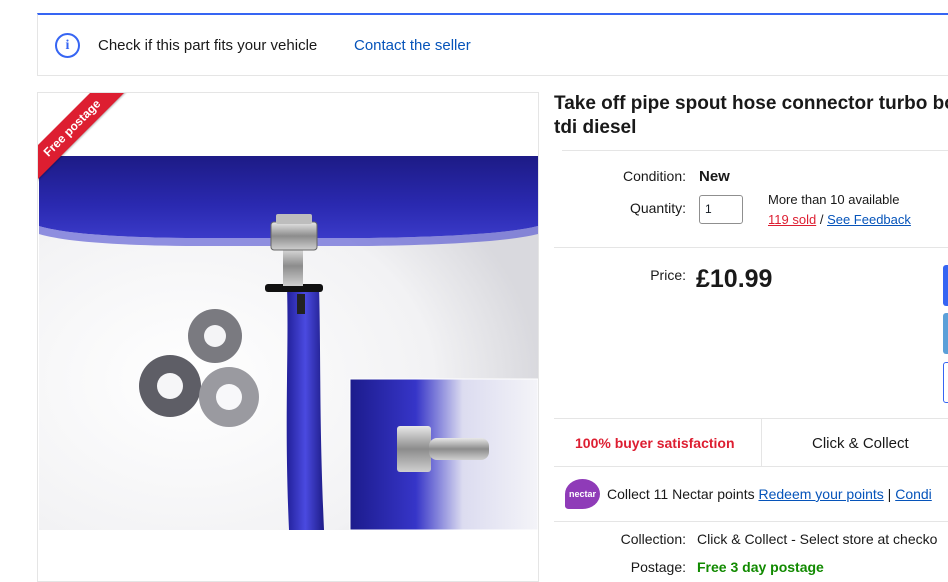 The height and width of the screenshot is (582, 948). Describe the element at coordinates (207, 45) in the screenshot. I see `fitment-check-label: Check if this part fits your vehicle` at that location.